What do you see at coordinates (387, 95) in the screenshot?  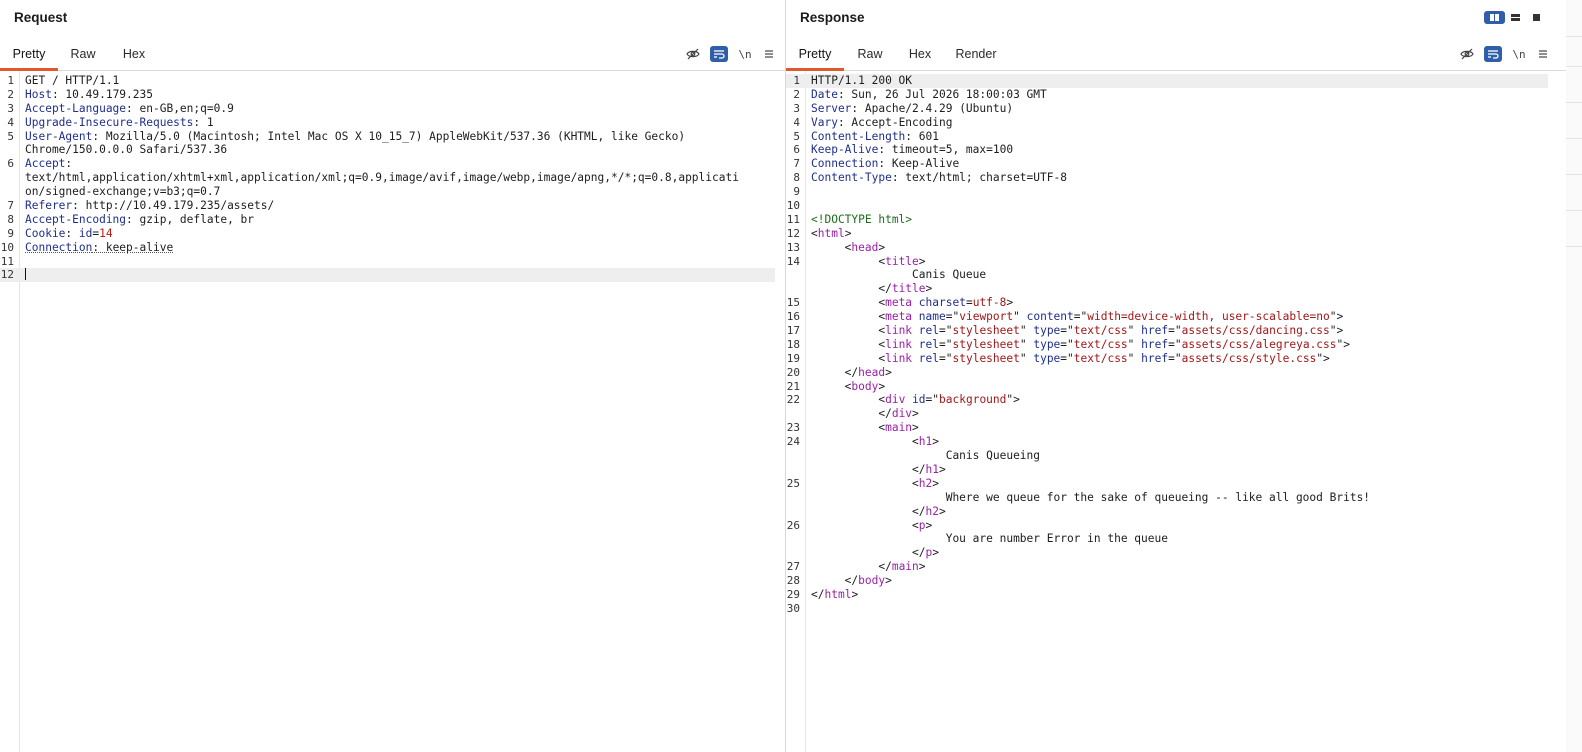 I see `request-code-line: 2 Host: 10.49.179.235` at bounding box center [387, 95].